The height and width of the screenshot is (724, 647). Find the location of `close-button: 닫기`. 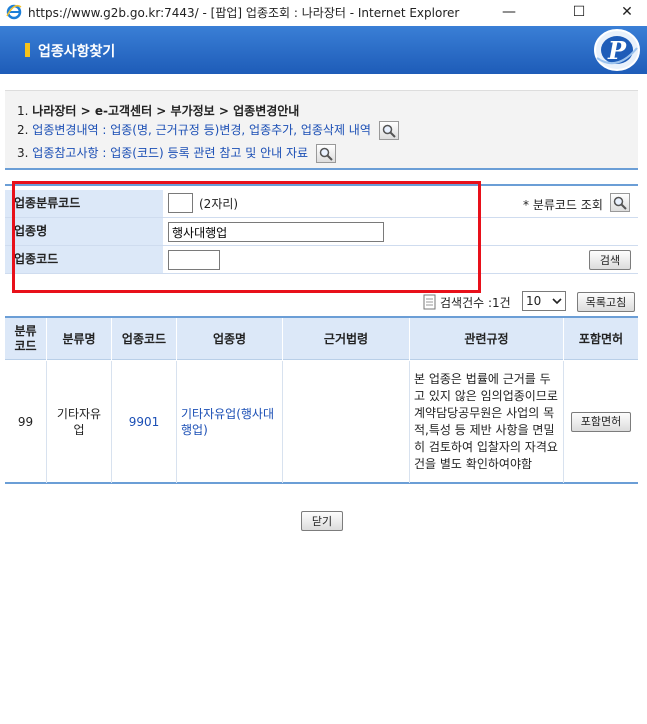

close-button: 닫기 is located at coordinates (322, 521).